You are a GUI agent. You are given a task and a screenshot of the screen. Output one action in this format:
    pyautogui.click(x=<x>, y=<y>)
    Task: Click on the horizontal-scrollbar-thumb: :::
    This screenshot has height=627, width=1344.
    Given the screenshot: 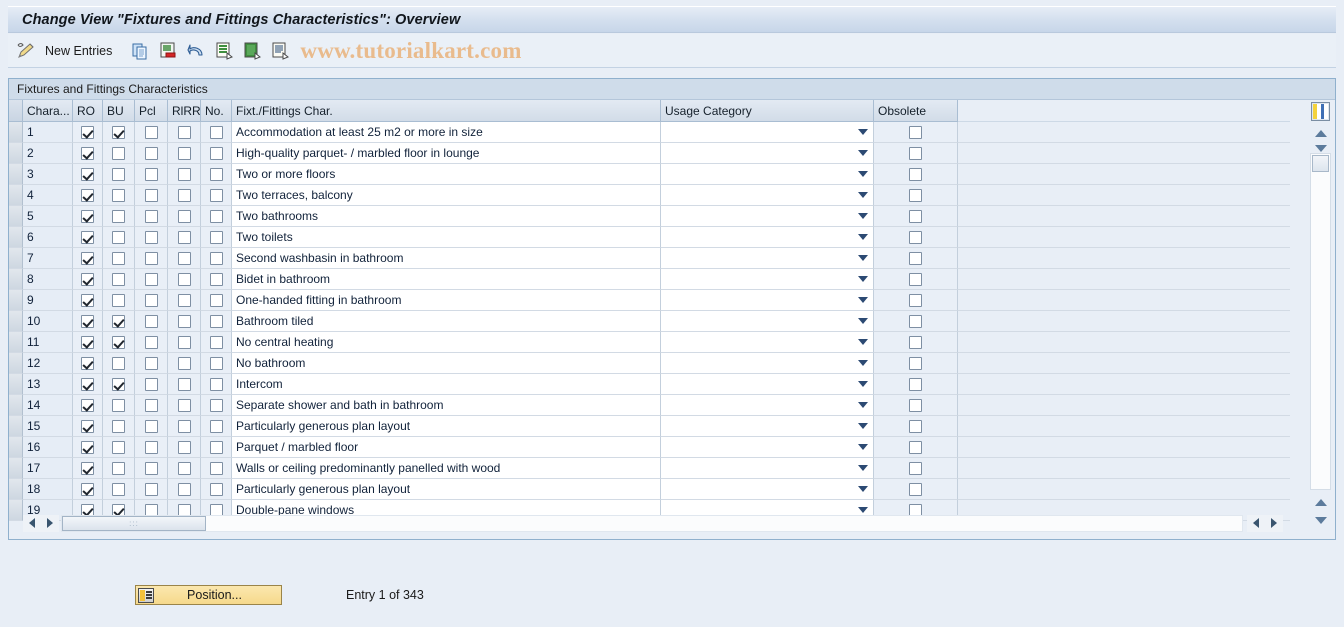 What is the action you would take?
    pyautogui.click(x=134, y=523)
    